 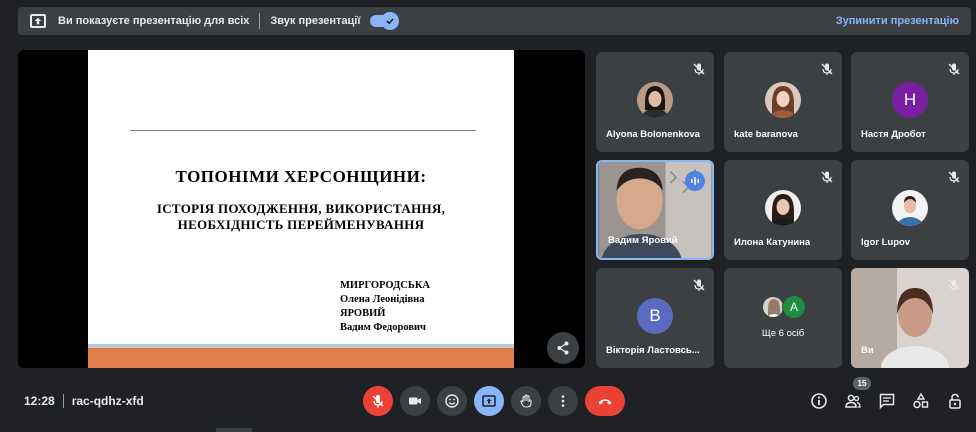 I want to click on emoji-icon, so click(x=452, y=401).